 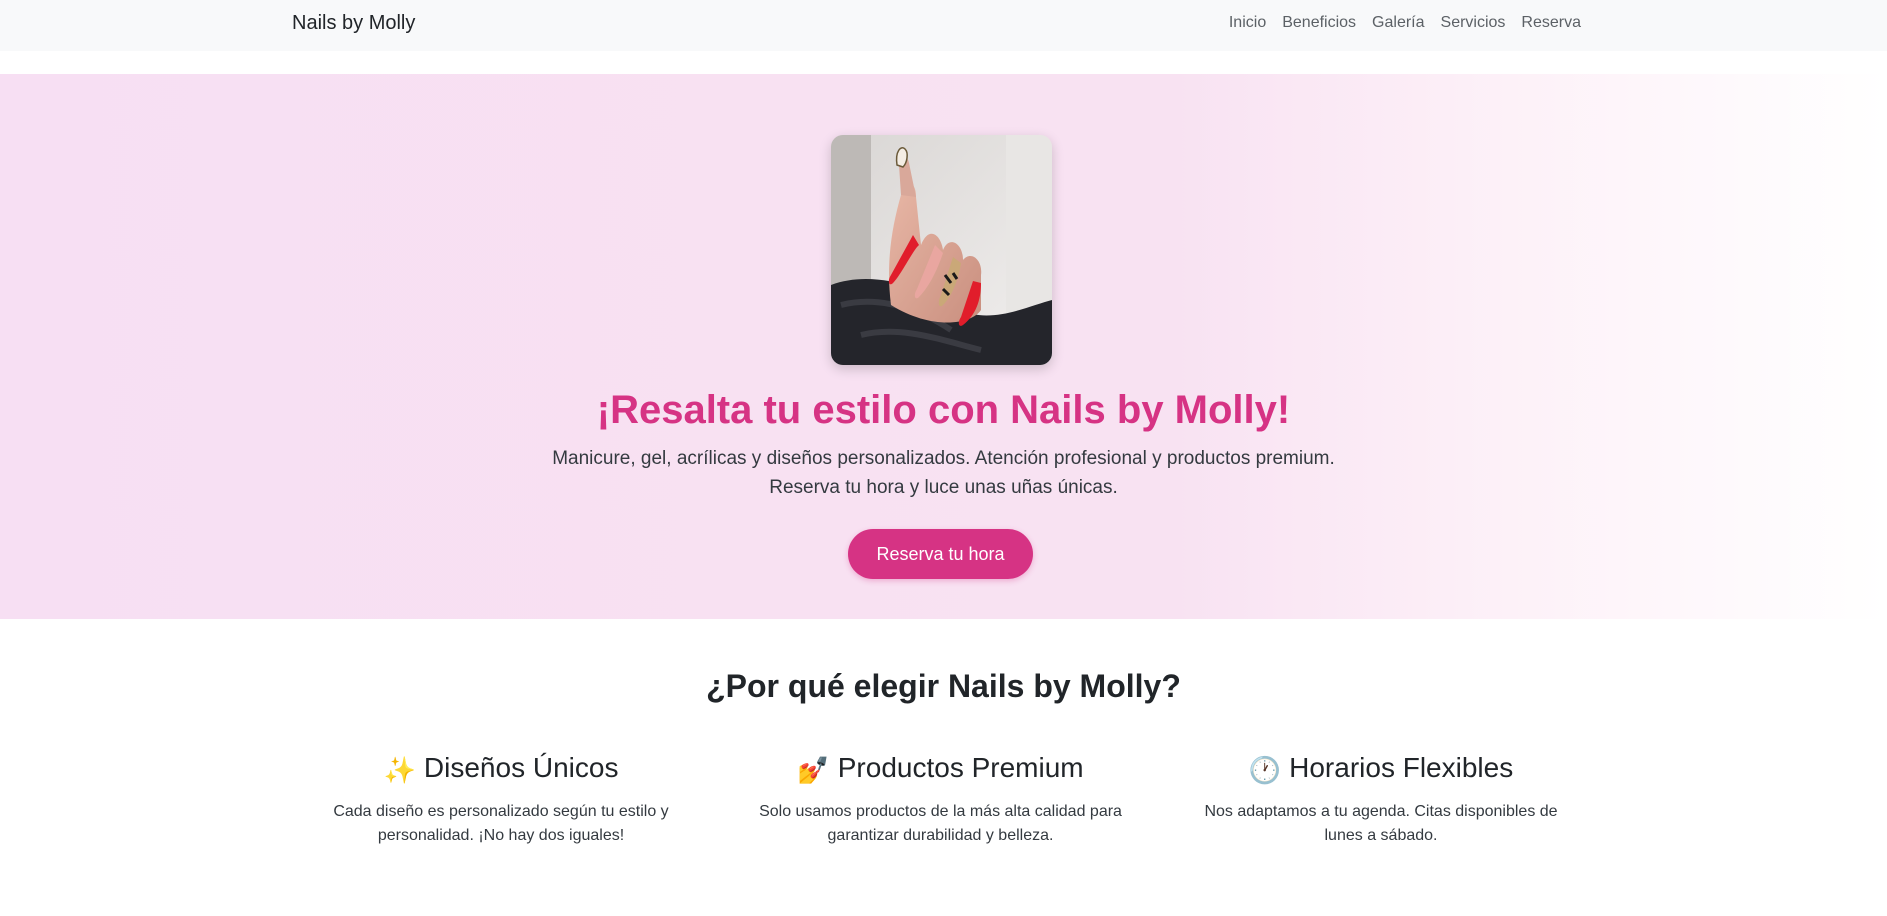 What do you see at coordinates (943, 410) in the screenshot?
I see `hero-title: ¡Resalta tu estilo con Nails by Molly!` at bounding box center [943, 410].